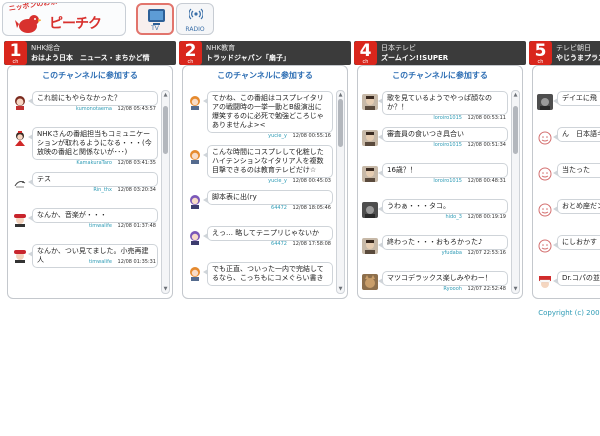 The image size is (600, 436). What do you see at coordinates (116, 109) in the screenshot?
I see `message-meta: kumonotaema 12/08 05:43:57` at bounding box center [116, 109].